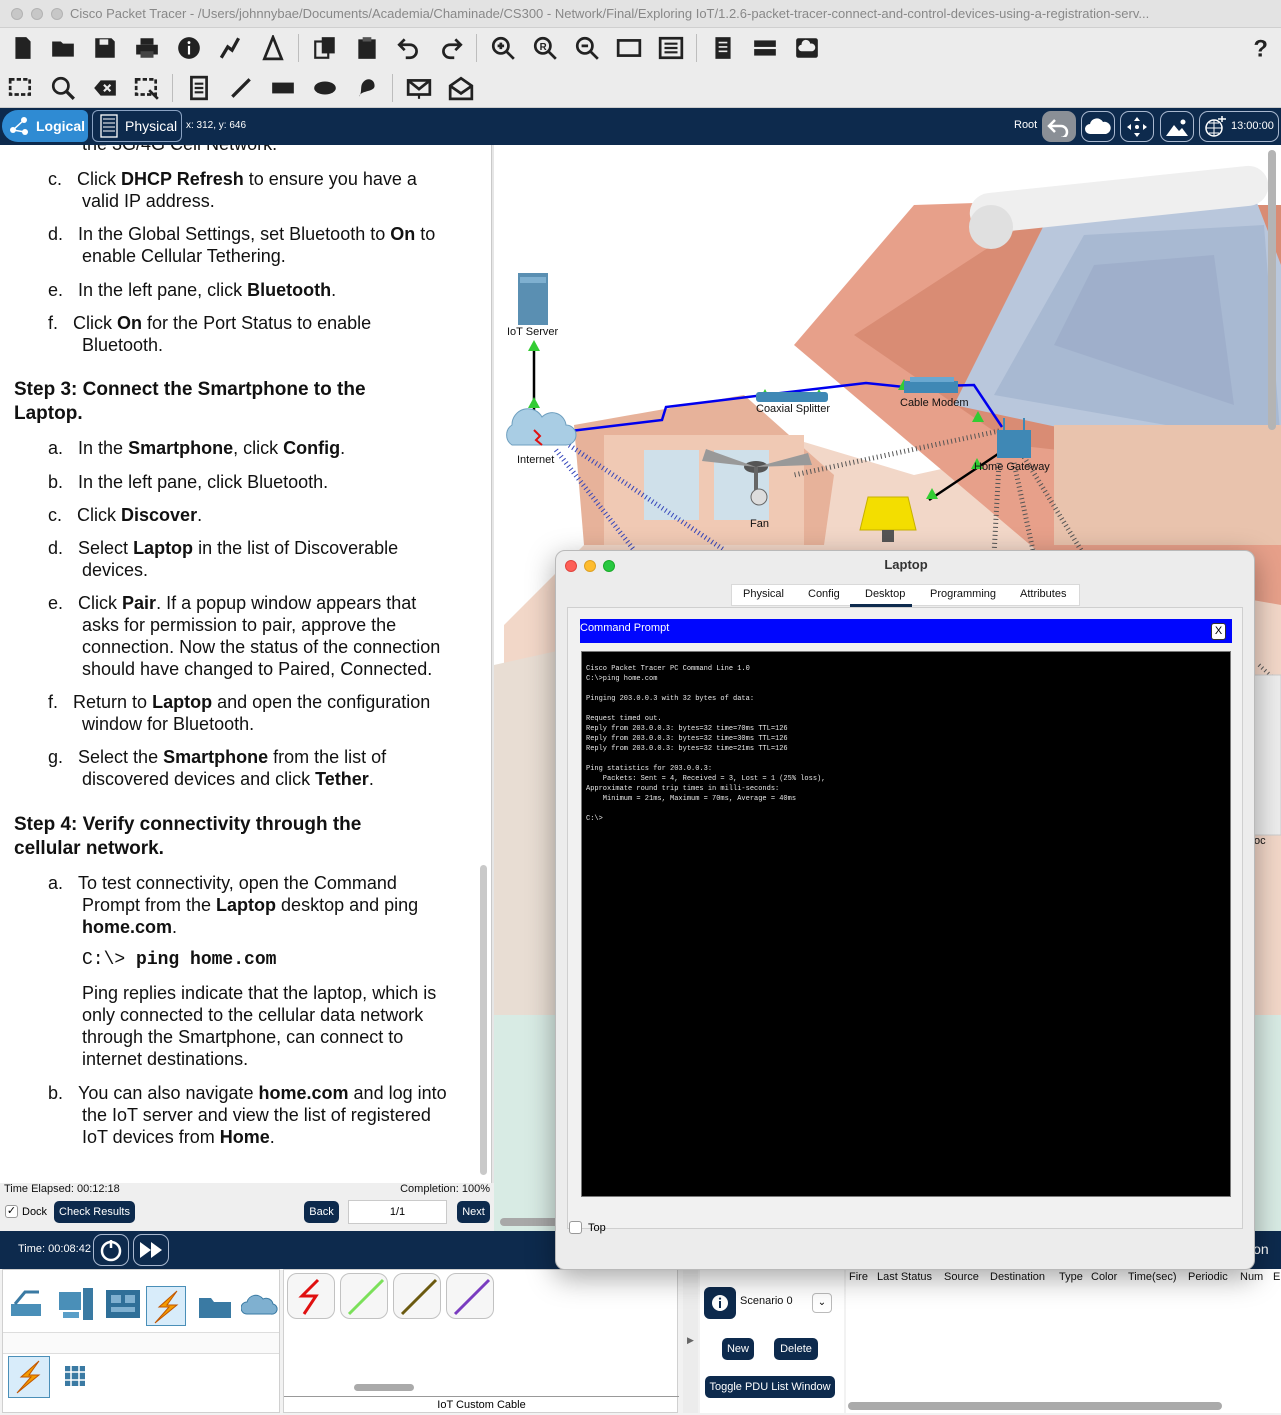  What do you see at coordinates (763, 594) in the screenshot?
I see `tab-physical-device: Physical` at bounding box center [763, 594].